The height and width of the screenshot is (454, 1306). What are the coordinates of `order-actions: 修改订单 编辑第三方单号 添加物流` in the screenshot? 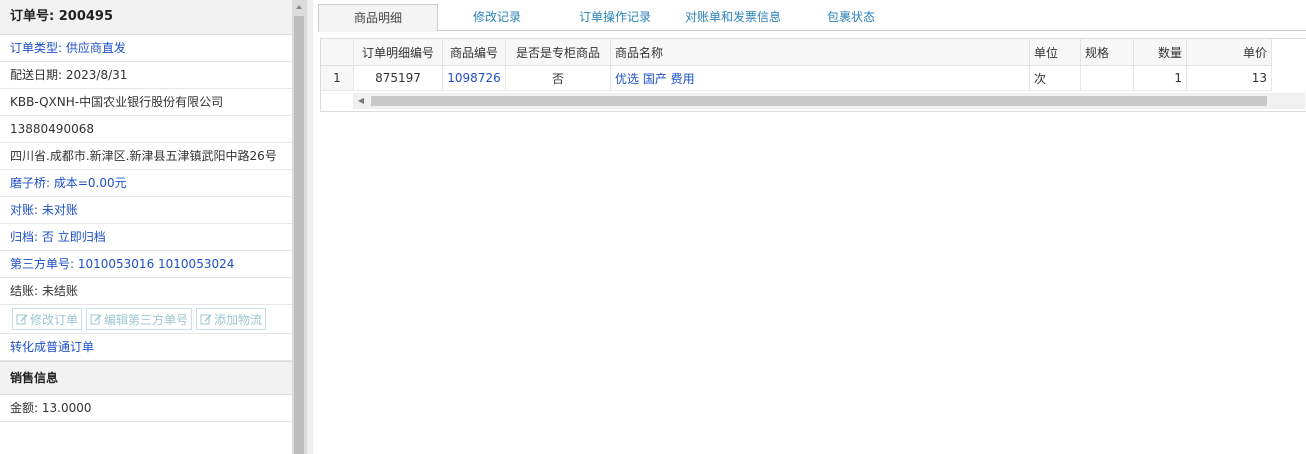 It's located at (146, 319).